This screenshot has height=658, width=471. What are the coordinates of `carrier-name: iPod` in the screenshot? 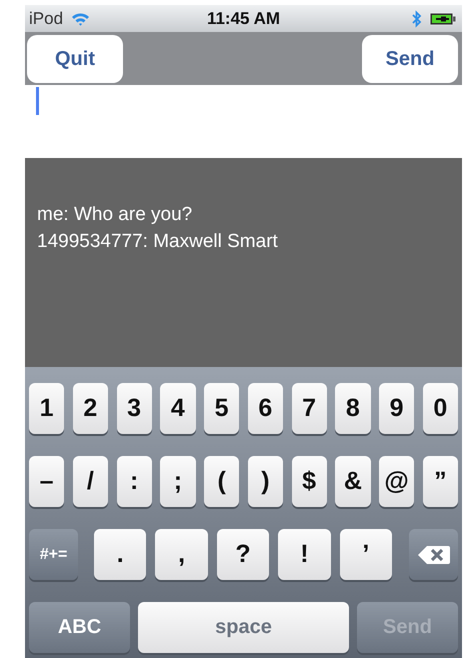 It's located at (46, 18).